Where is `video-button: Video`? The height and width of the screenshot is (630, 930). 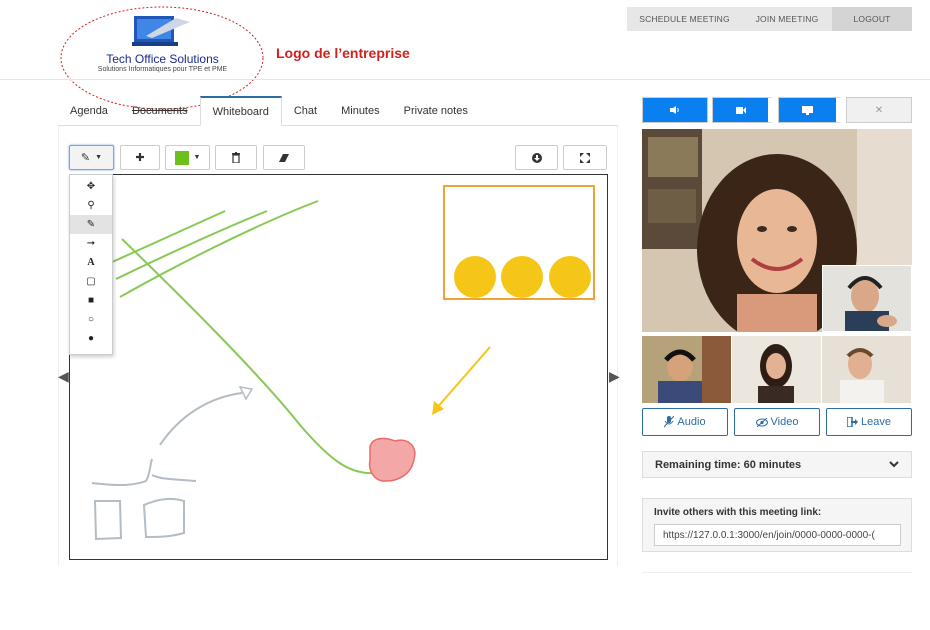
video-button: Video is located at coordinates (777, 422).